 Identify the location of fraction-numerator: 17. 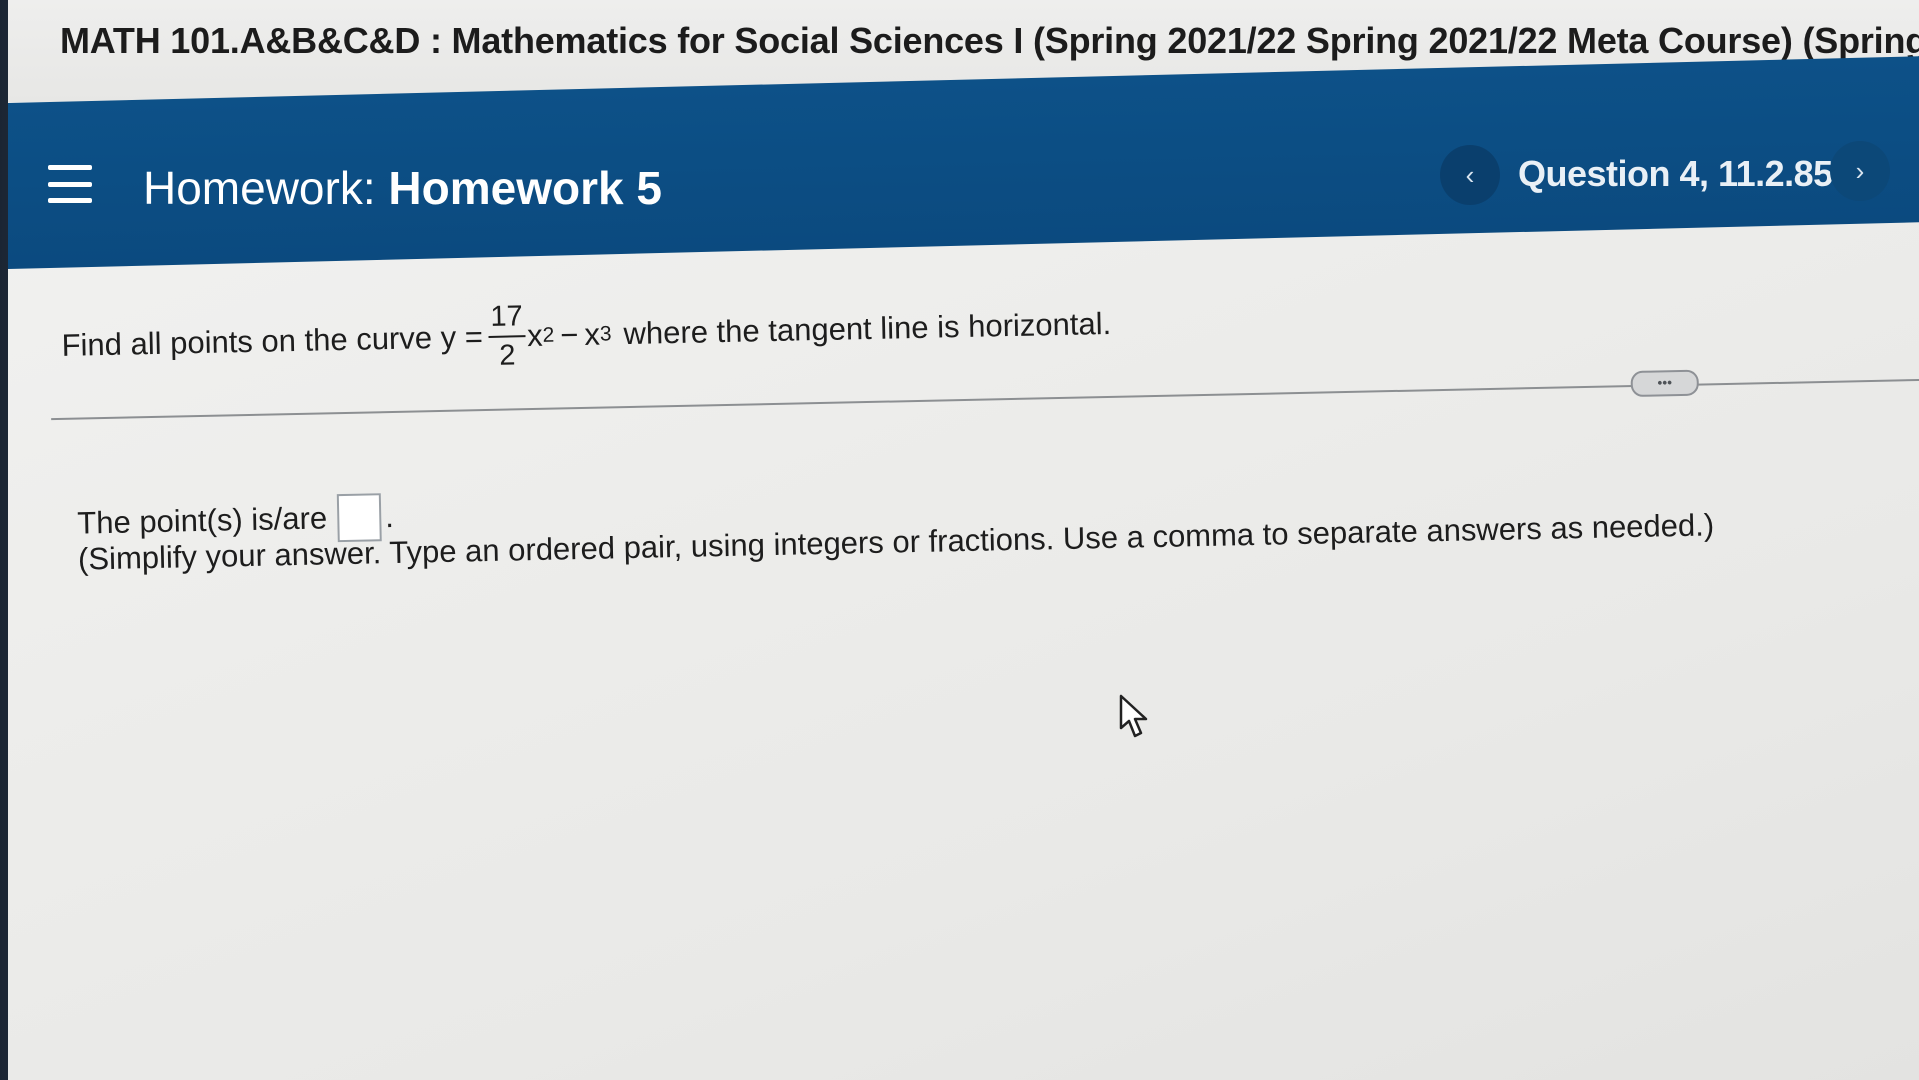
(507, 319).